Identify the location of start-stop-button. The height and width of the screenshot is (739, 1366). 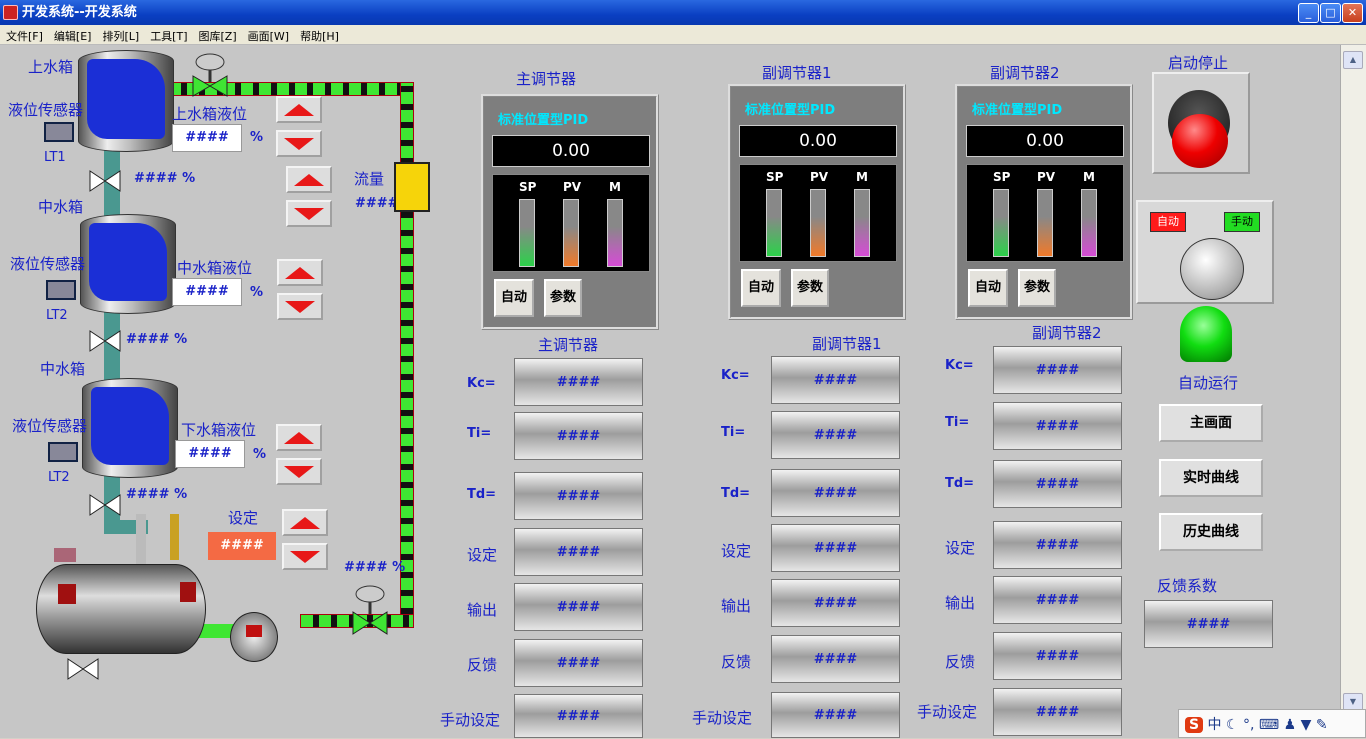
(1200, 141).